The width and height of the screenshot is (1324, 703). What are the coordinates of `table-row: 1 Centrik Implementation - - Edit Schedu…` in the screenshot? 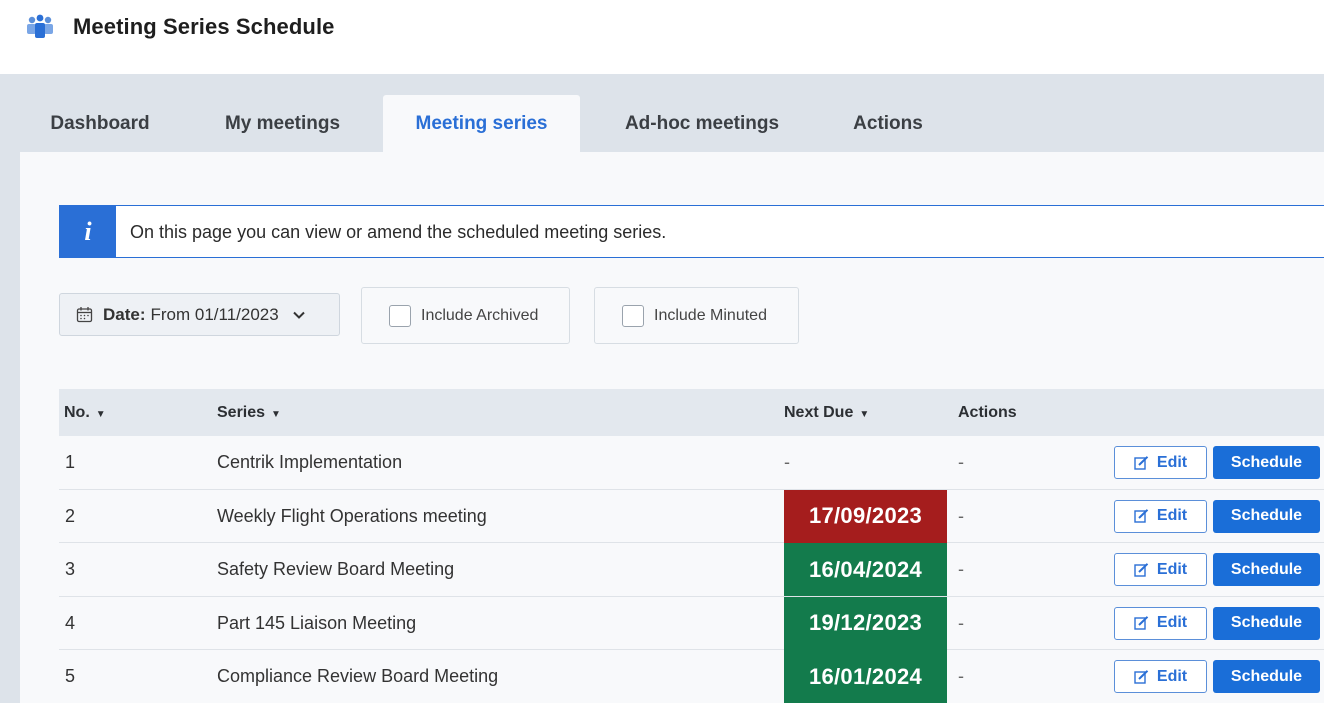 It's located at (691, 463).